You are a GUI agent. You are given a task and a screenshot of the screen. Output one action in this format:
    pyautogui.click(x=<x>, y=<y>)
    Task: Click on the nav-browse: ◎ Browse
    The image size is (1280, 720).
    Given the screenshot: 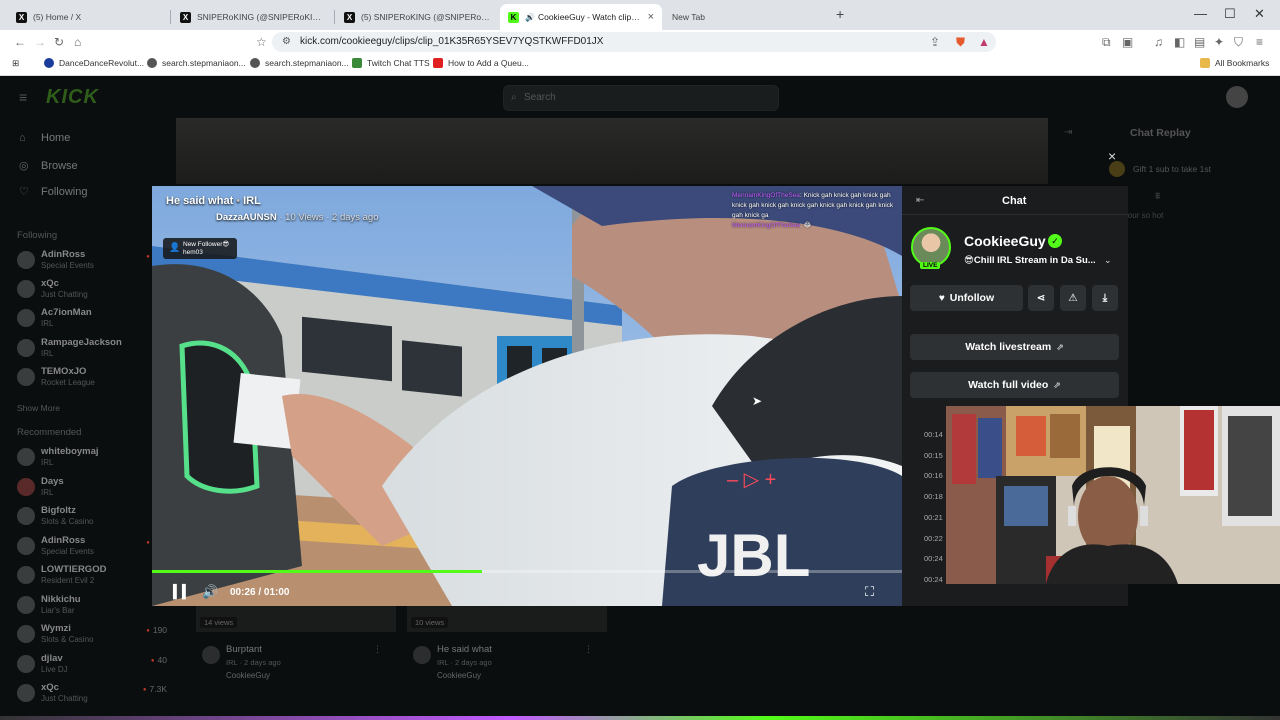 What is the action you would take?
    pyautogui.click(x=48, y=166)
    